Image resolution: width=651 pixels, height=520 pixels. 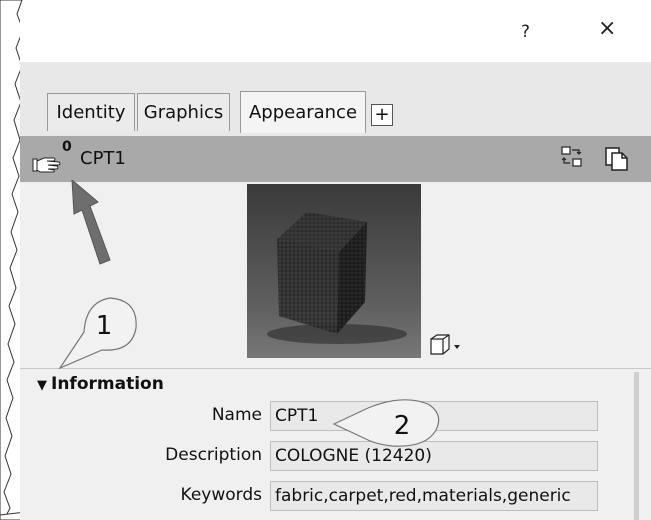 I want to click on keywords-field: fabric,carpet,red,materials,generic, so click(x=434, y=496).